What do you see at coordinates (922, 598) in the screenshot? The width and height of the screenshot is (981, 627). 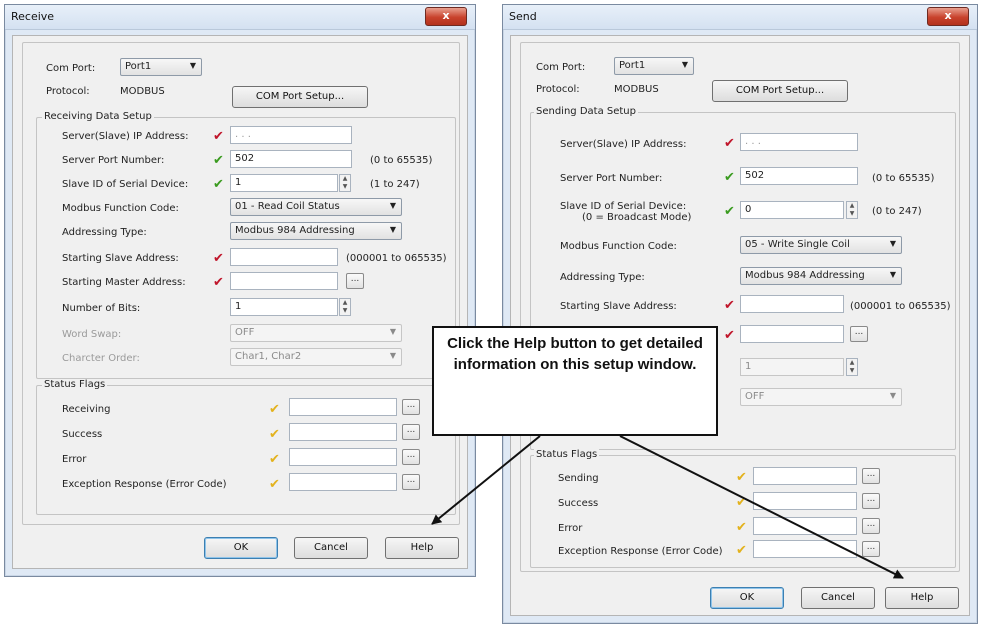 I see `send-help-button: Help` at bounding box center [922, 598].